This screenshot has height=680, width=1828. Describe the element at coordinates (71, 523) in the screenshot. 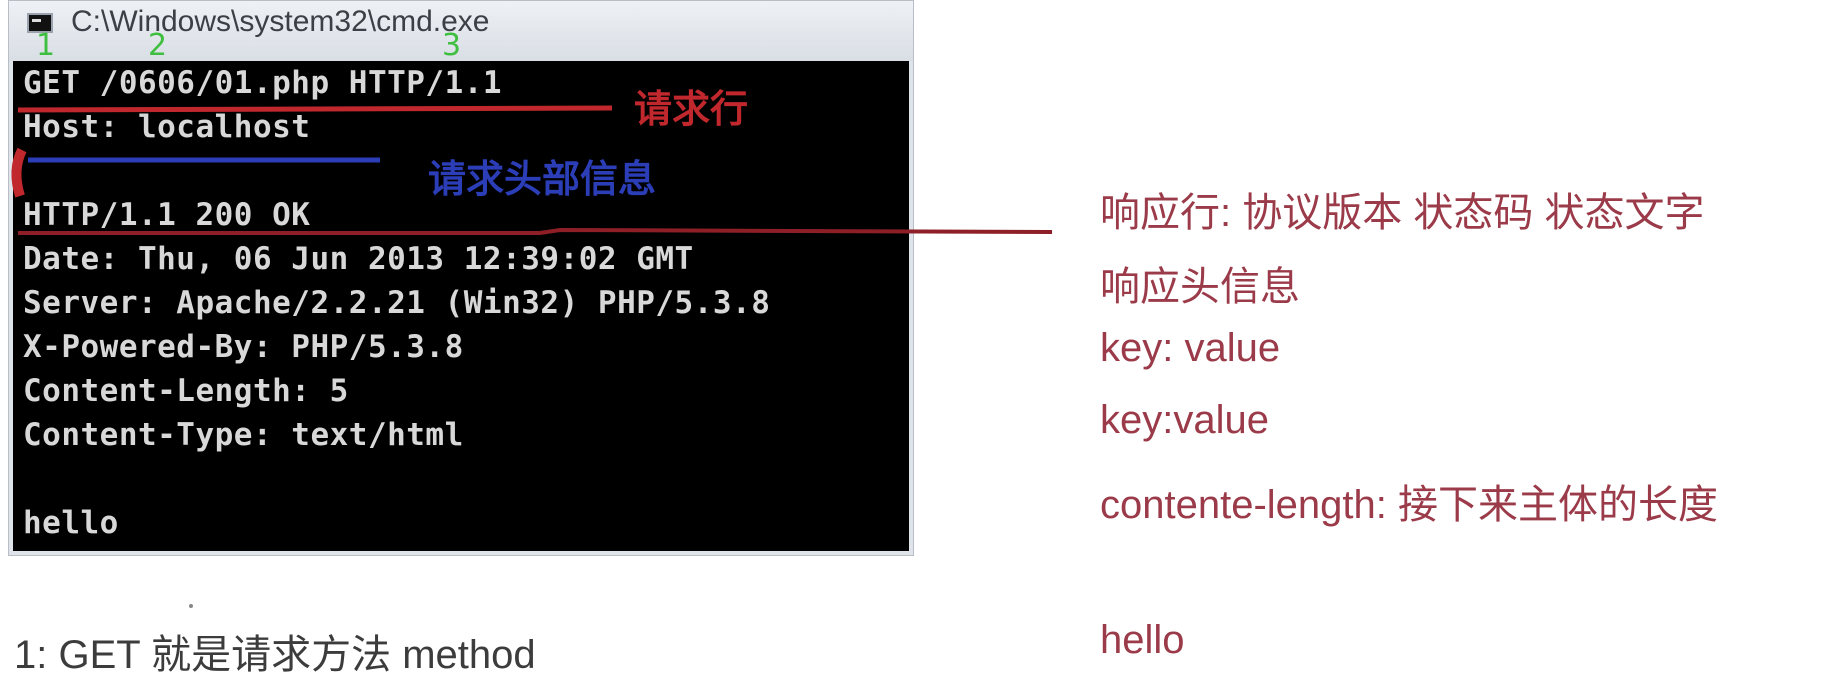

I see `console-line: hello` at that location.